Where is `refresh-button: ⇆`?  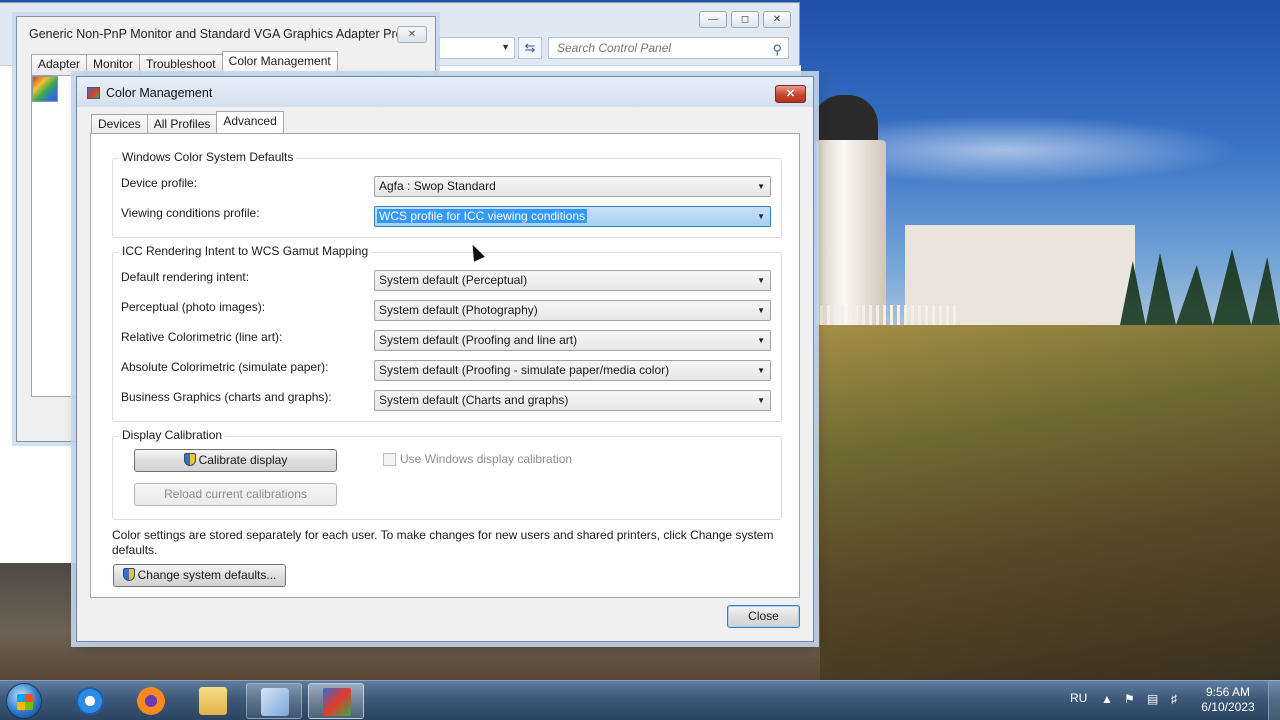
refresh-button: ⇆ is located at coordinates (530, 48).